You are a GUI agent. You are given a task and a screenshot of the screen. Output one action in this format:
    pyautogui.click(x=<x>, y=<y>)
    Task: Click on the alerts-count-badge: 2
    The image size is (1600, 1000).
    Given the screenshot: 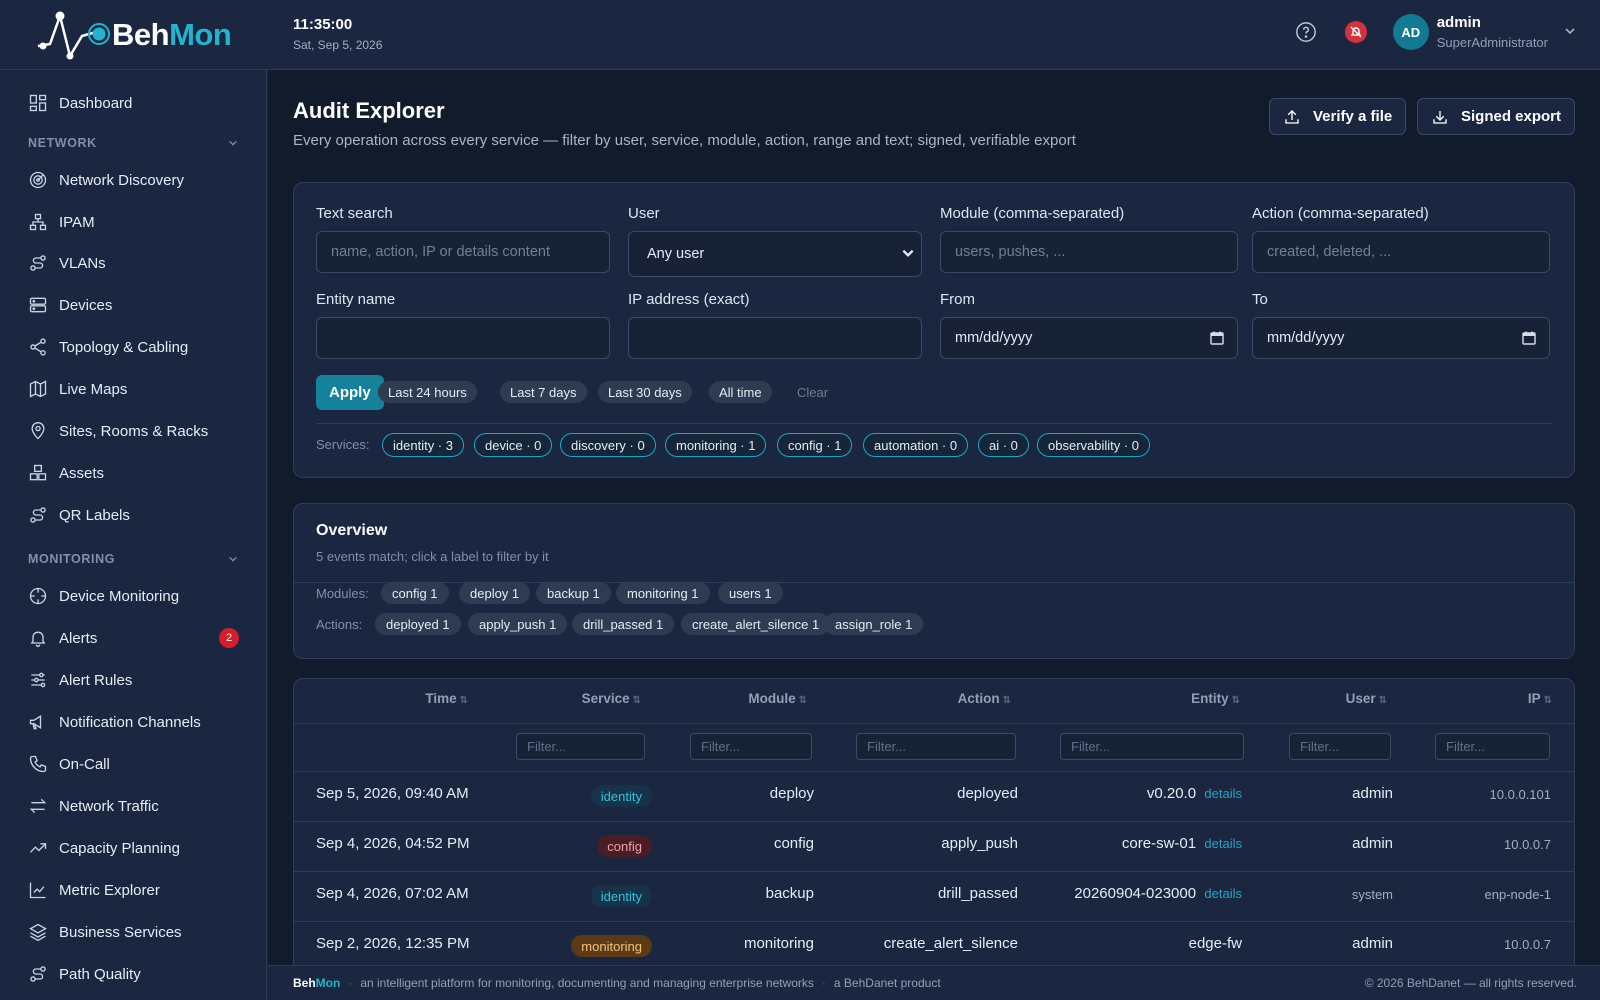 What is the action you would take?
    pyautogui.click(x=229, y=638)
    